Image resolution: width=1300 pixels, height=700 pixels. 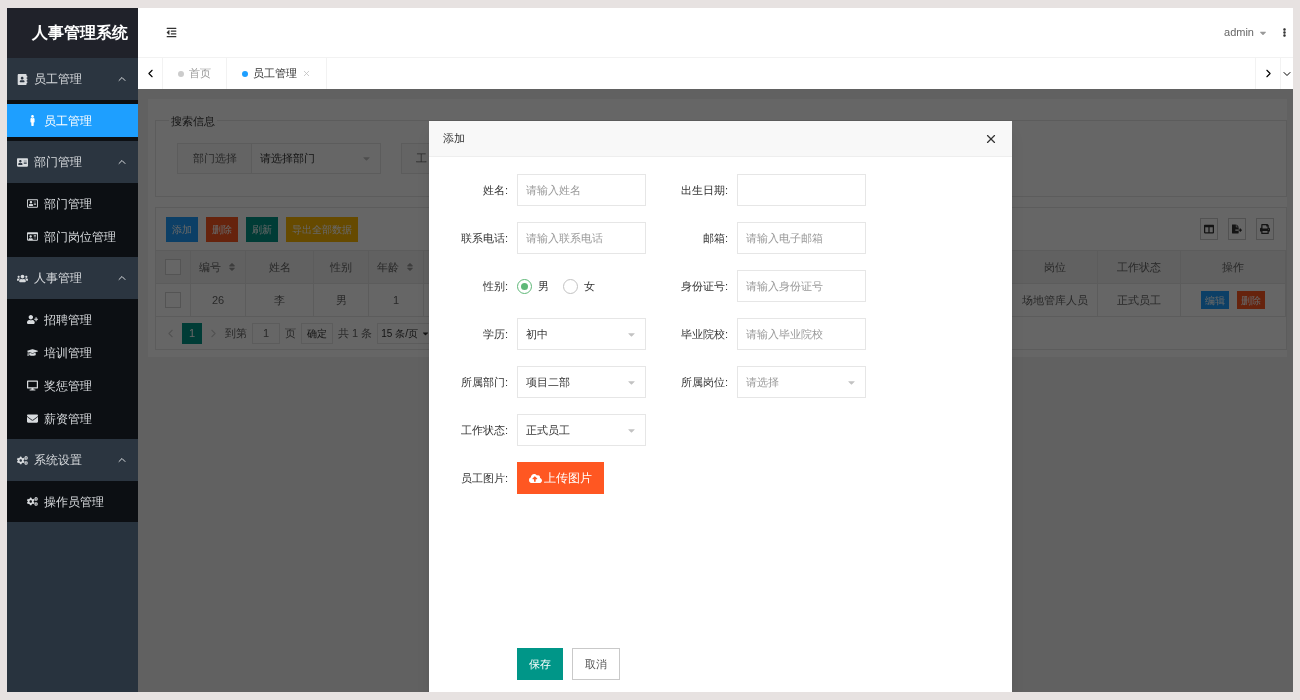 What do you see at coordinates (222, 229) in the screenshot?
I see `toolbar-button: 删除` at bounding box center [222, 229].